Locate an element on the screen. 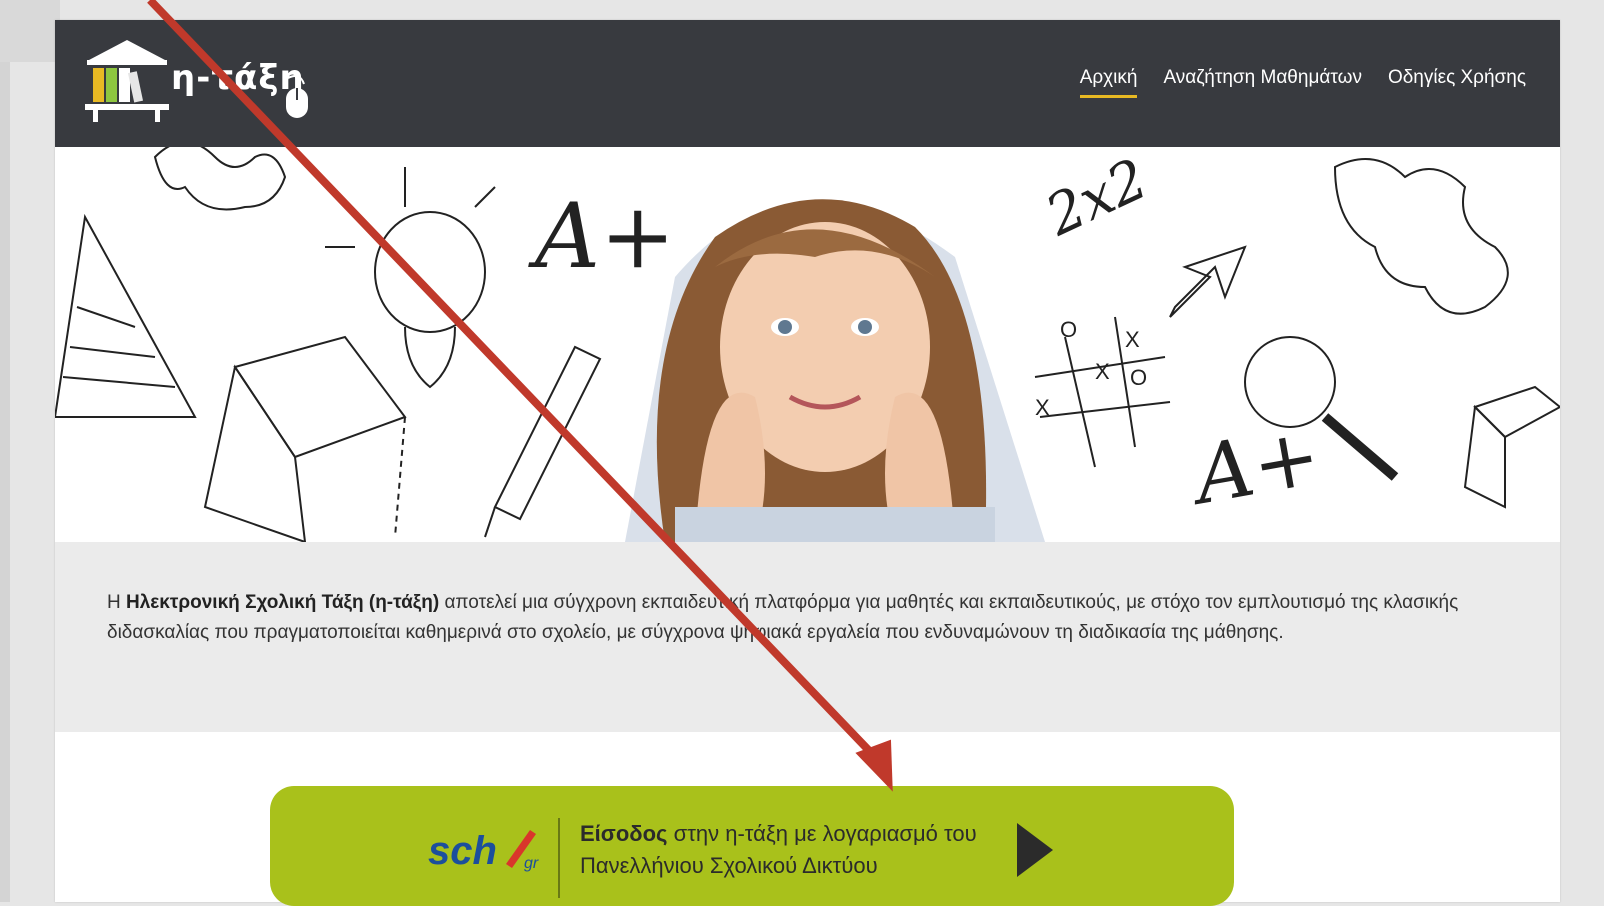  login-divider is located at coordinates (559, 858).